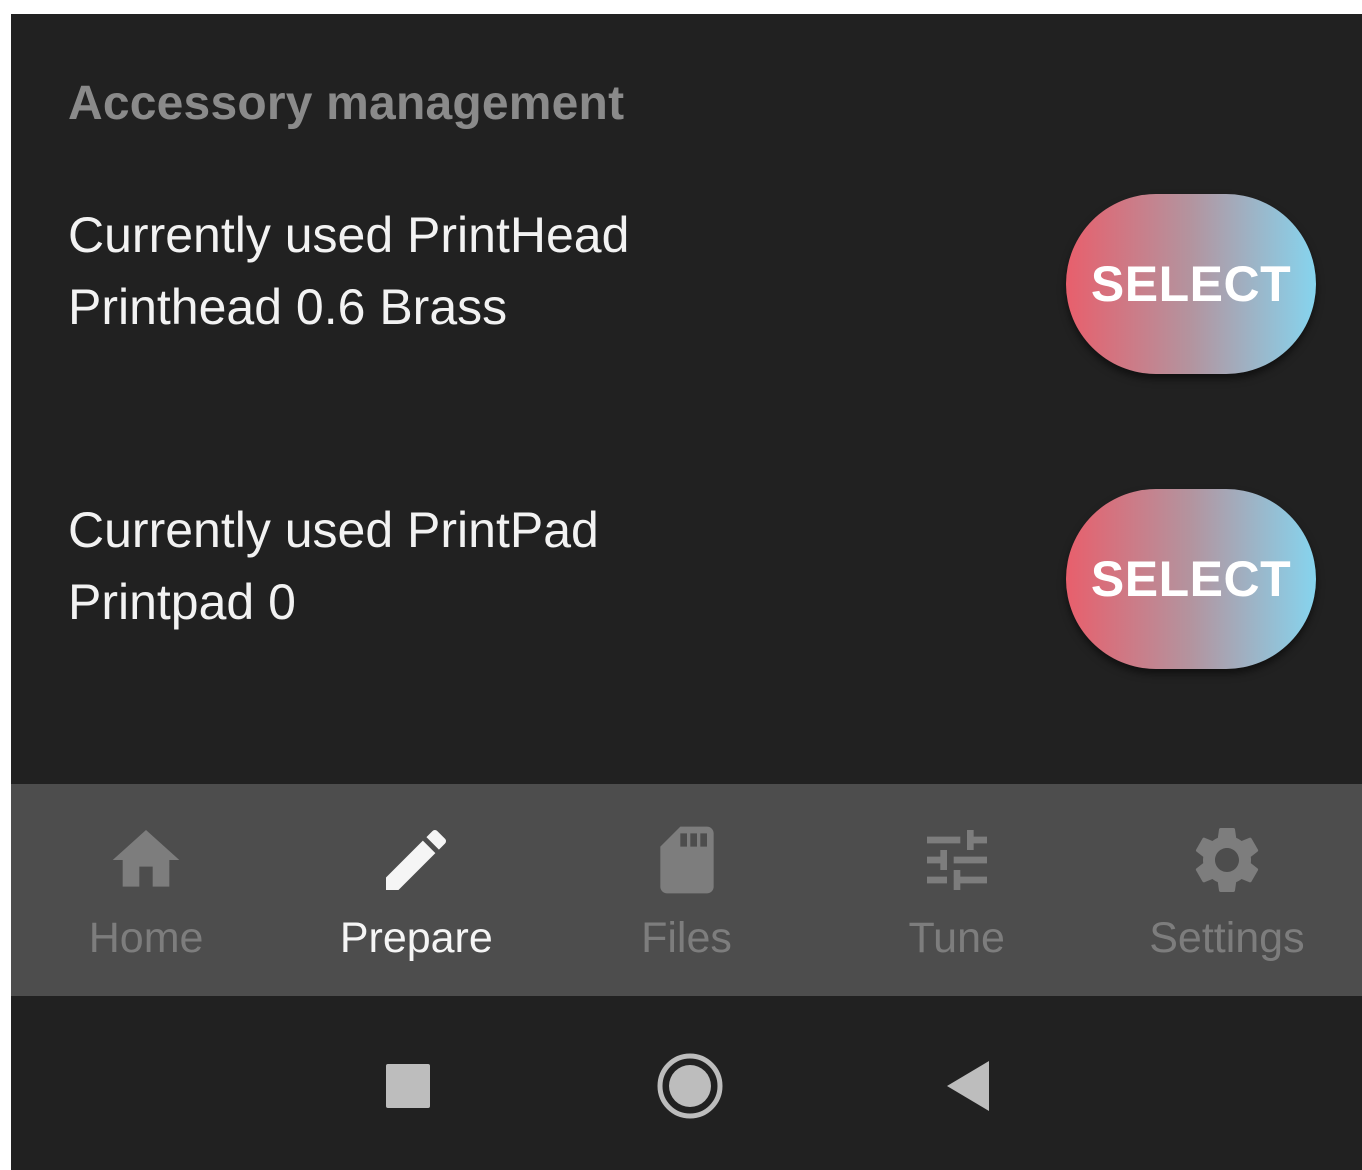  I want to click on printhead-label: Currently used PrintHead, so click(349, 235).